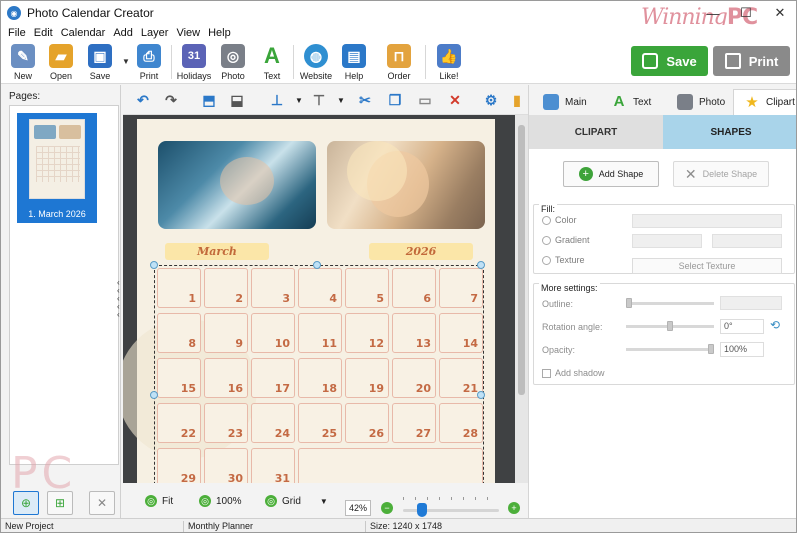 The image size is (797, 533). What do you see at coordinates (461, 423) in the screenshot?
I see `day-cell: 28` at bounding box center [461, 423].